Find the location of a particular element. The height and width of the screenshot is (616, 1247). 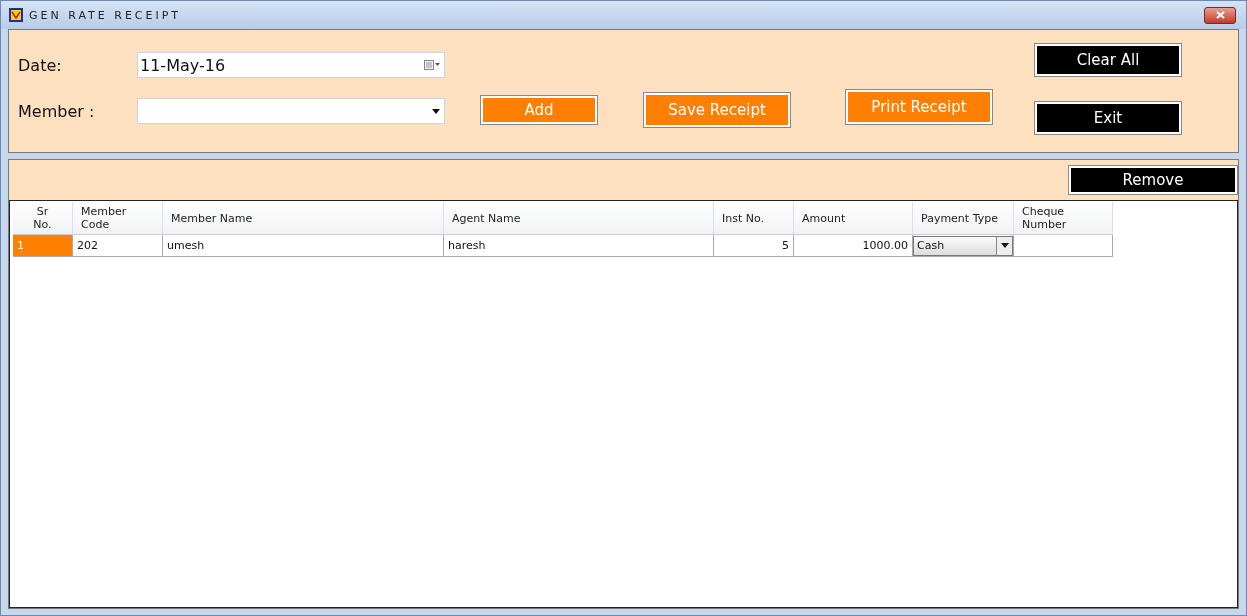

column-header: Payment Type is located at coordinates (963, 218).